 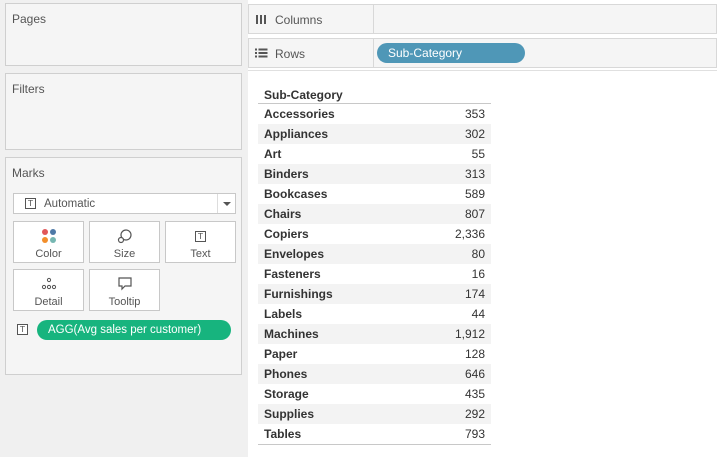 I want to click on row-category: Appliances, so click(x=296, y=134).